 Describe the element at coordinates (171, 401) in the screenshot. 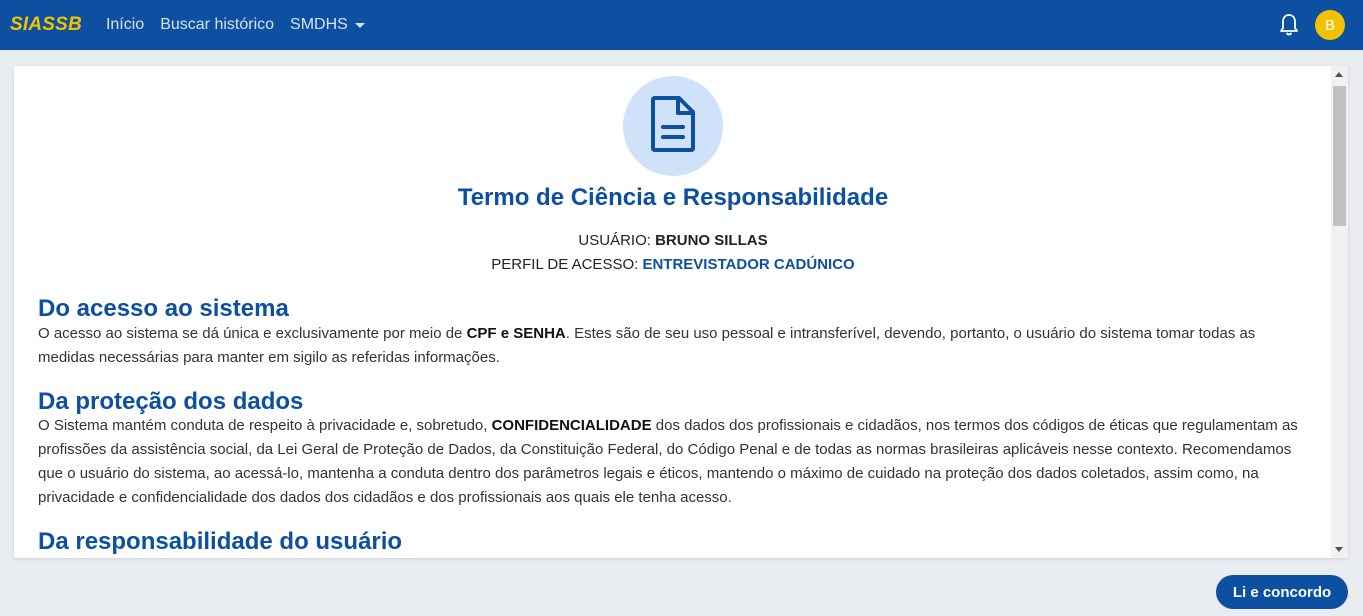

I see `section-heading-protecao: Da proteção dos dados` at that location.